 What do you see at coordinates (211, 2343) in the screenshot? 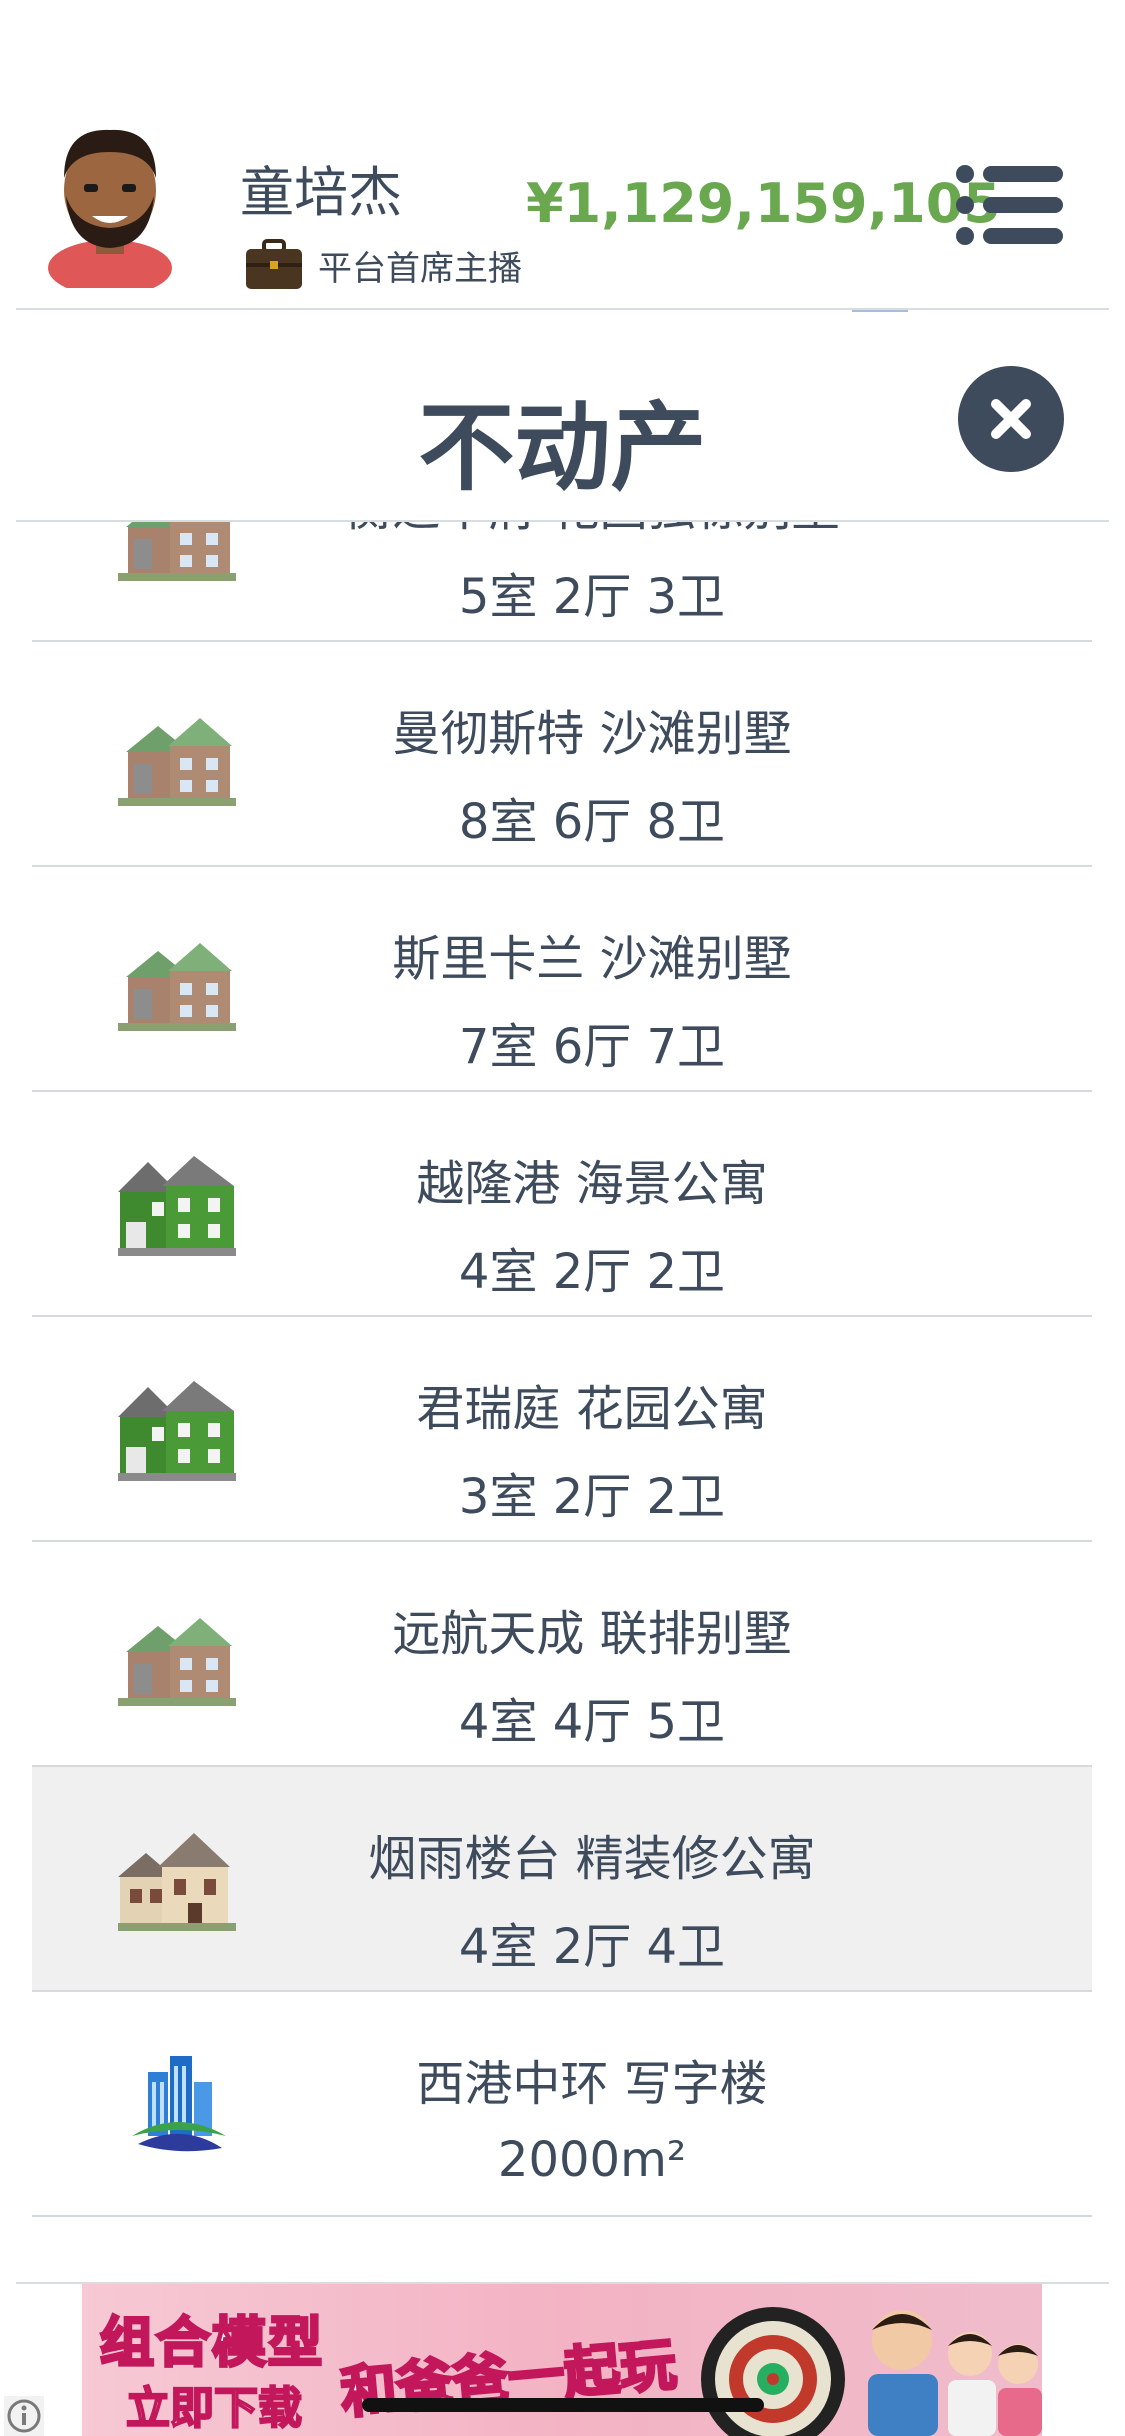
I see `ad-headline: 组合模型` at bounding box center [211, 2343].